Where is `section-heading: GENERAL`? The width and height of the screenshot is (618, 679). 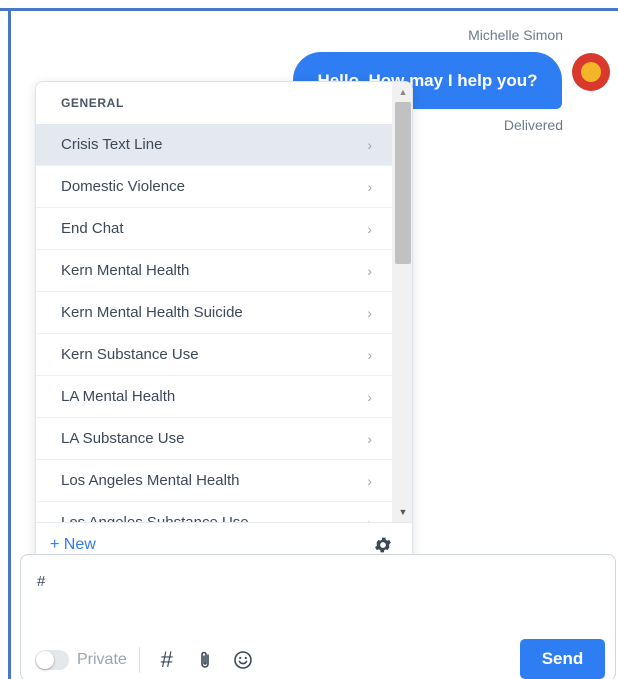
section-heading: GENERAL is located at coordinates (92, 103).